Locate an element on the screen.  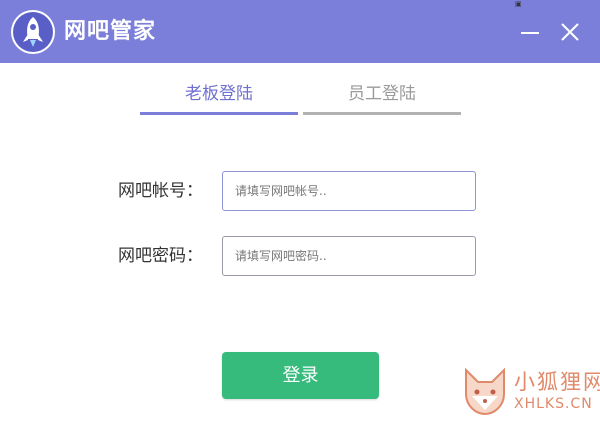
close-button is located at coordinates (570, 32).